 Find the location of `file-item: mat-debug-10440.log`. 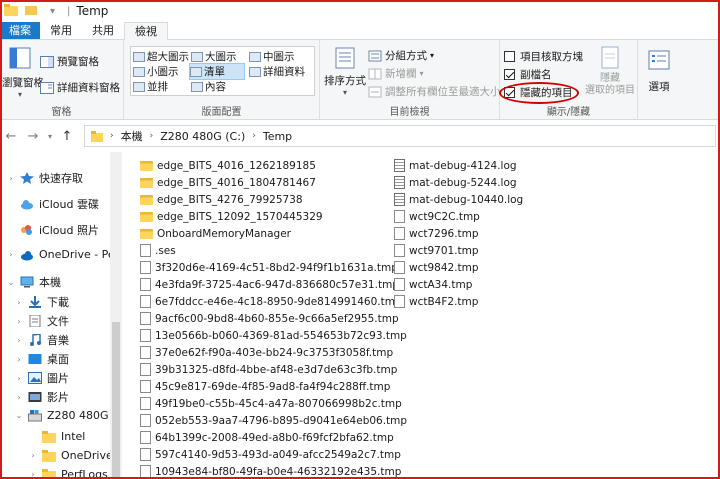

file-item: mat-debug-10440.log is located at coordinates (458, 199).